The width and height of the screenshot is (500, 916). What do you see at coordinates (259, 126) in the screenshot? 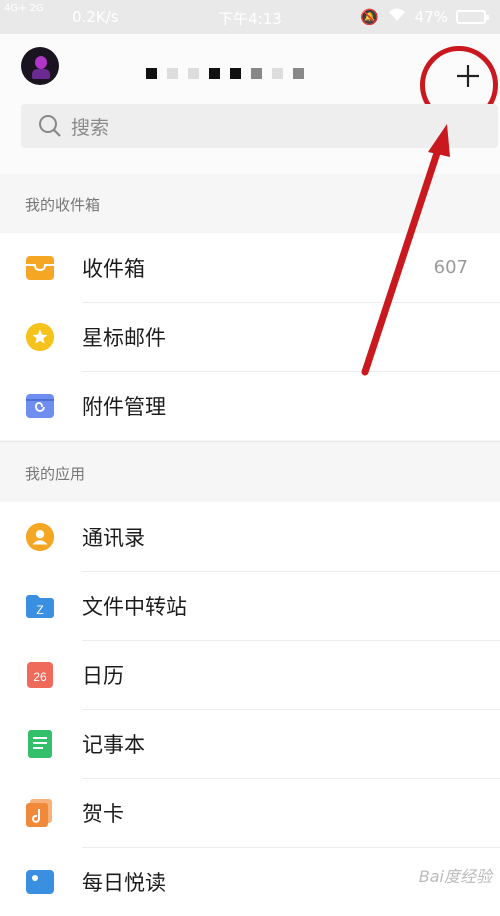
I see `search-bar: 搜索` at bounding box center [259, 126].